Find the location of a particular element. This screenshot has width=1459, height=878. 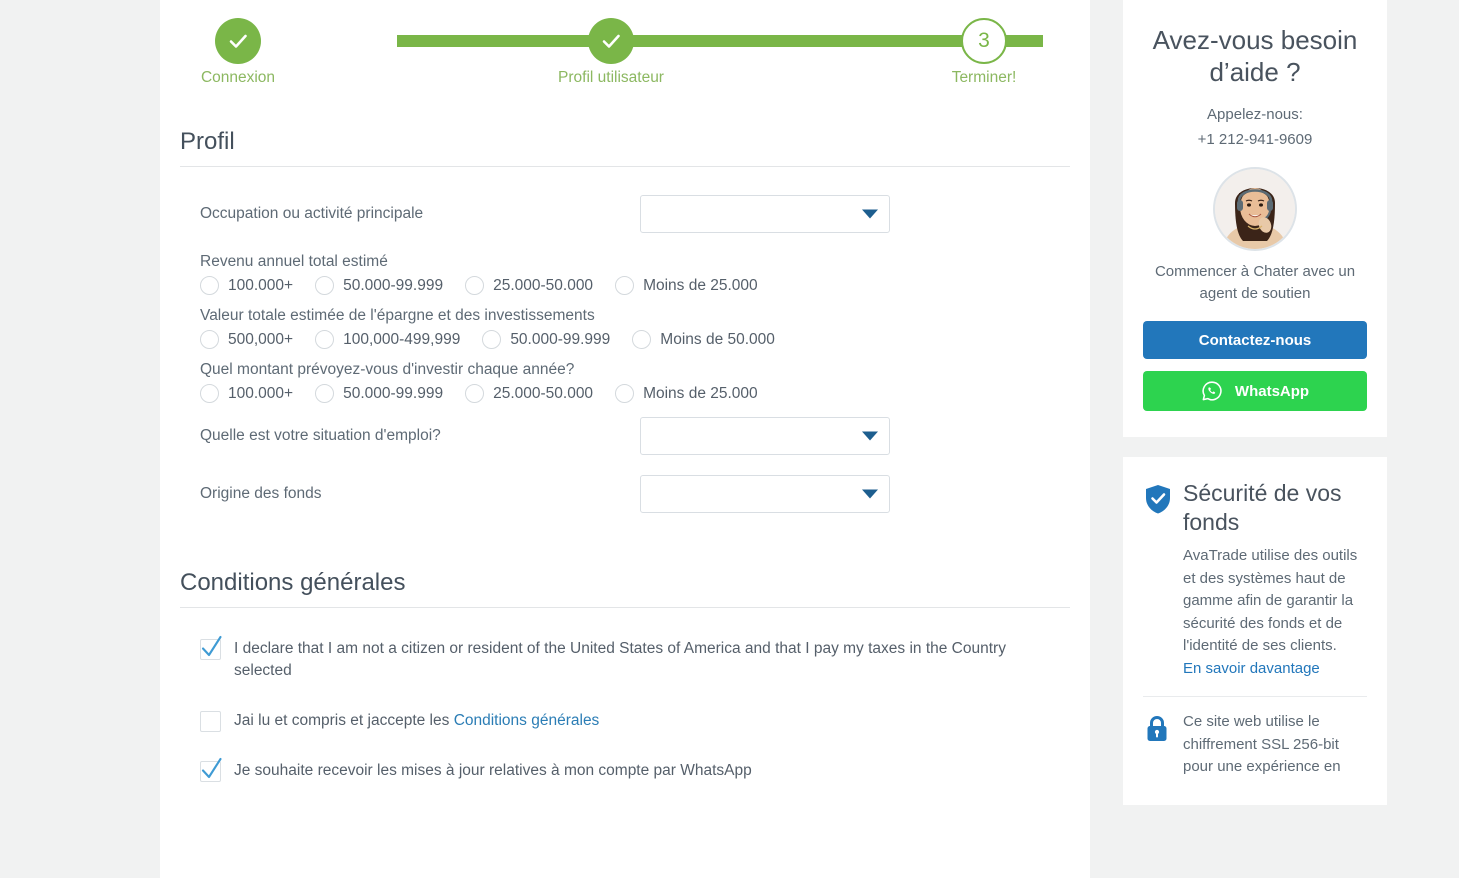

field-label-occupation: Occupation ou activité principale is located at coordinates (312, 213).